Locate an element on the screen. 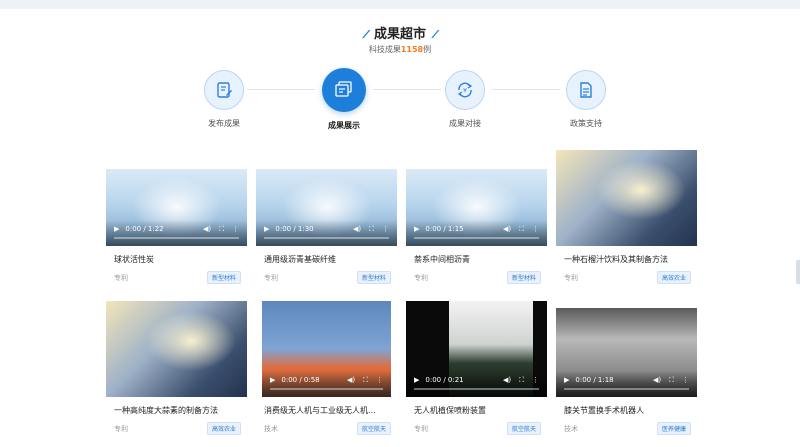 The image size is (800, 447). video-time: 0:00 / 1:15 is located at coordinates (444, 229).